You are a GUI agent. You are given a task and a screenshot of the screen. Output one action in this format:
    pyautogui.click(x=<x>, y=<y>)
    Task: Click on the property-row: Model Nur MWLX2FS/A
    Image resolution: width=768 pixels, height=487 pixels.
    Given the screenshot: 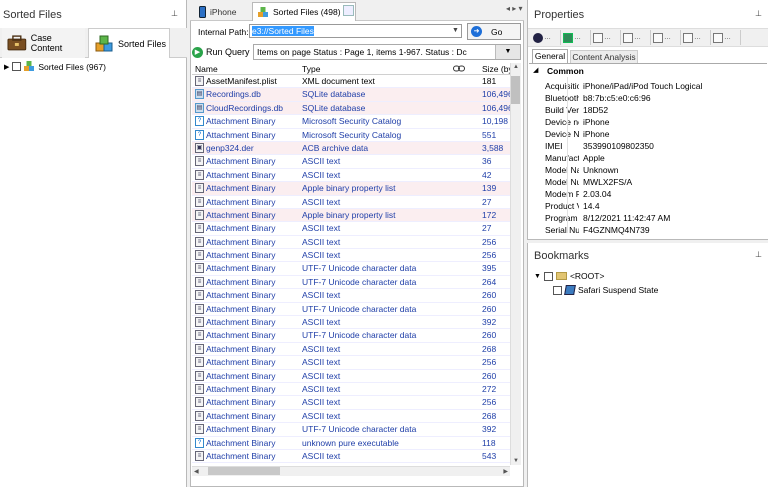 What is the action you would take?
    pyautogui.click(x=655, y=183)
    